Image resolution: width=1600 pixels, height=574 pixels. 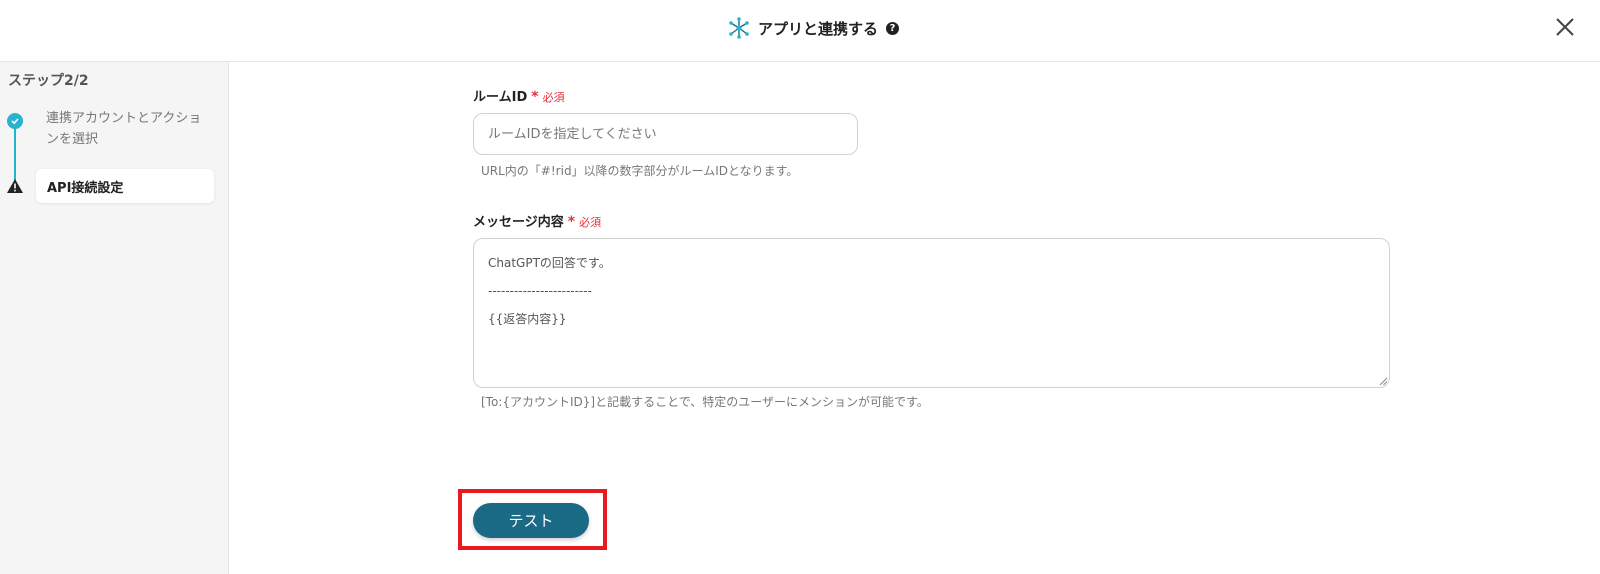 I want to click on close-icon, so click(x=1565, y=27).